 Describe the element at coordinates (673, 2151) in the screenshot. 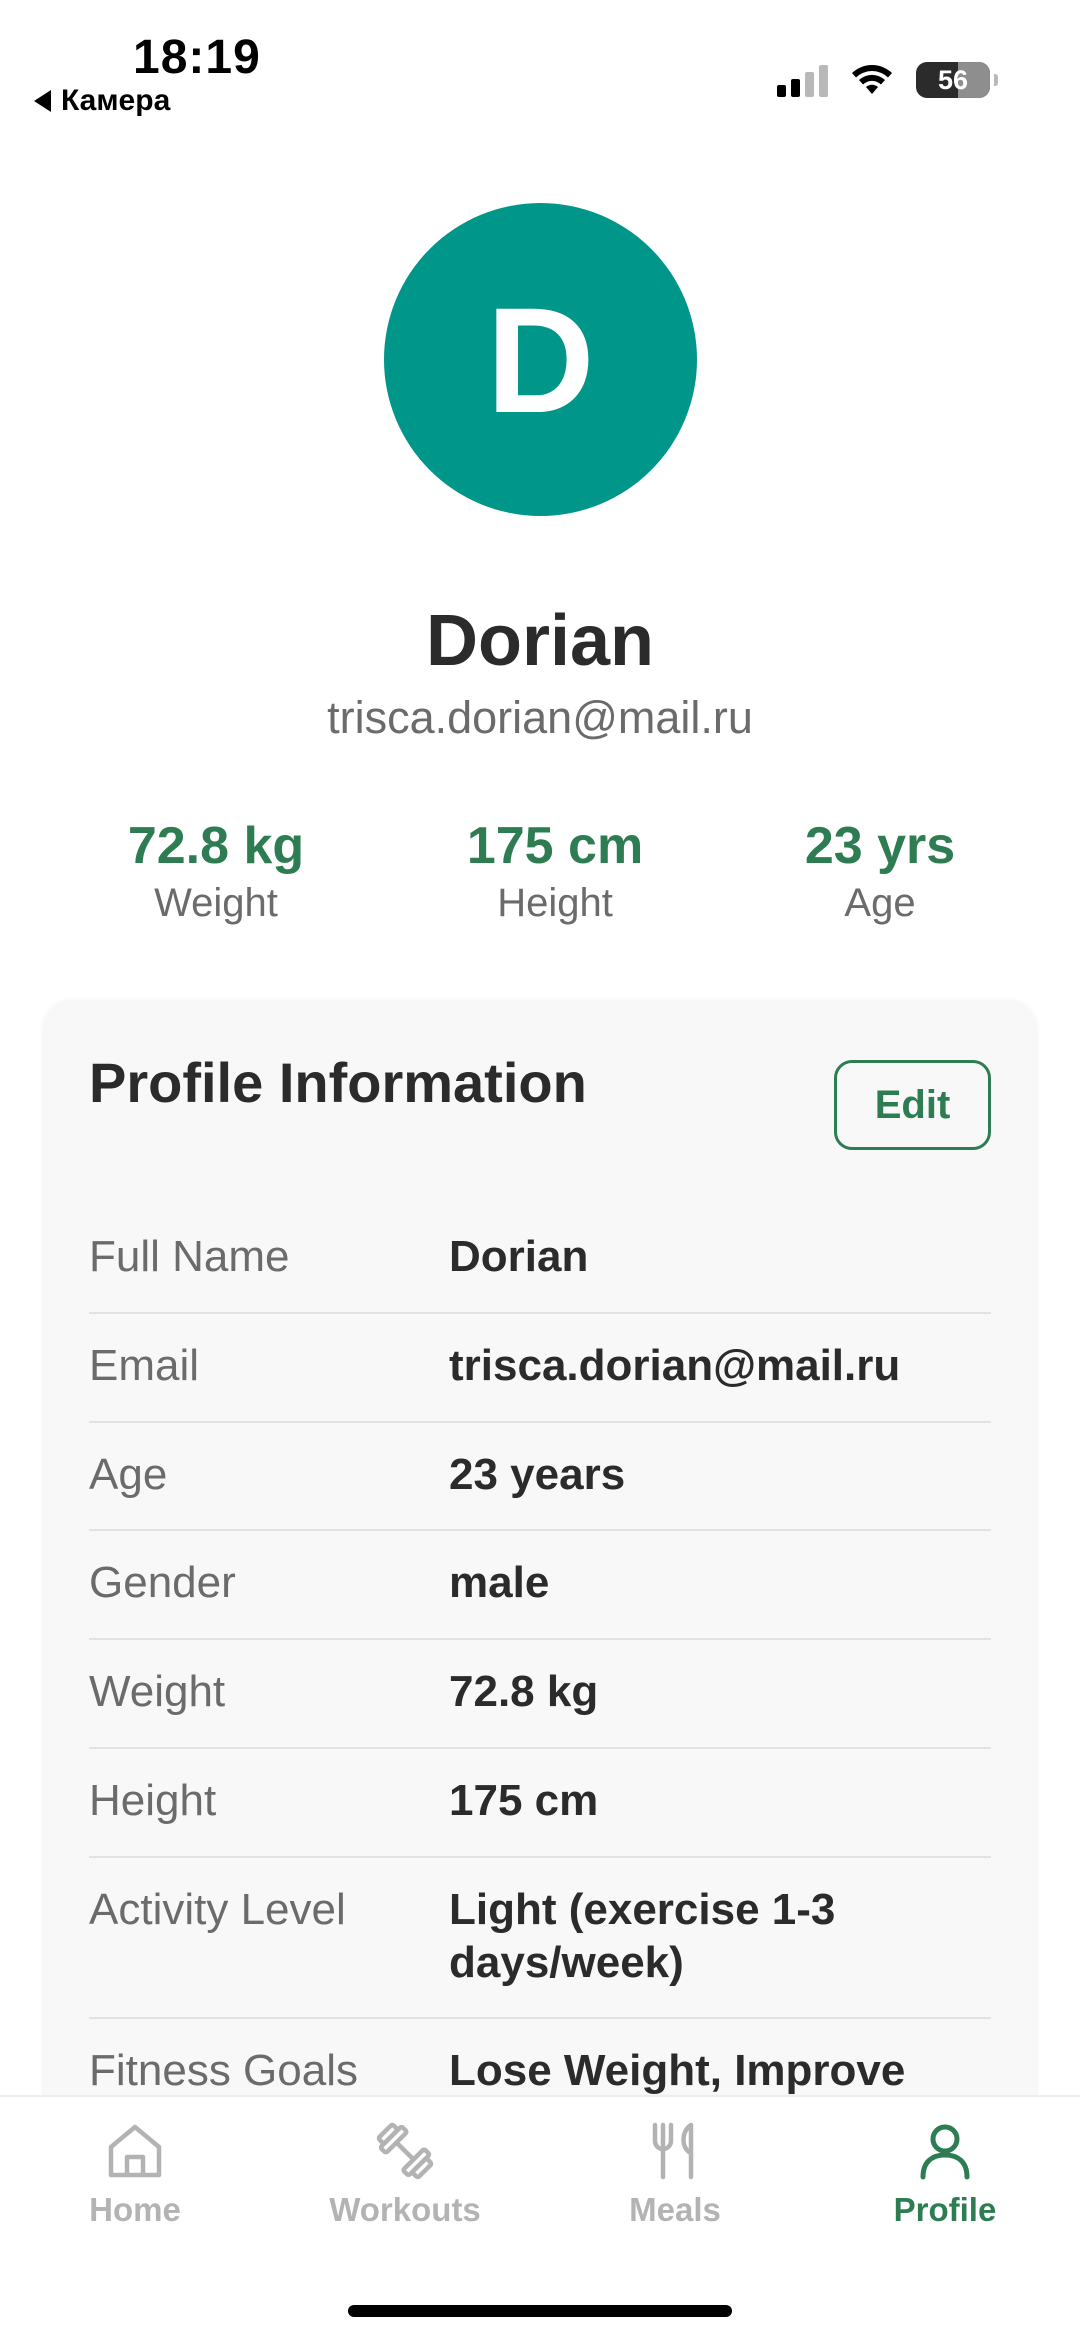

I see `fork-knife-icon` at that location.